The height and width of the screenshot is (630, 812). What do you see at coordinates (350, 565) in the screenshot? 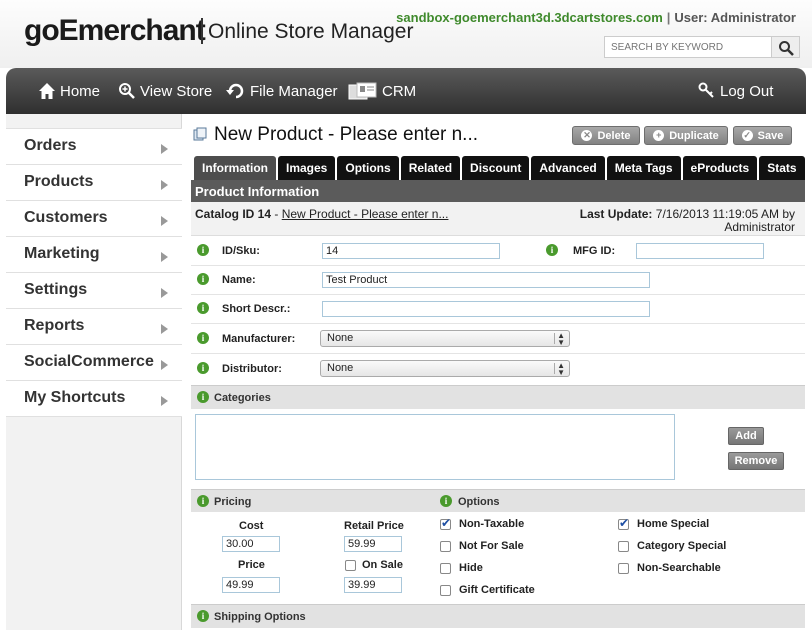
I see `on-sale-checkbox` at bounding box center [350, 565].